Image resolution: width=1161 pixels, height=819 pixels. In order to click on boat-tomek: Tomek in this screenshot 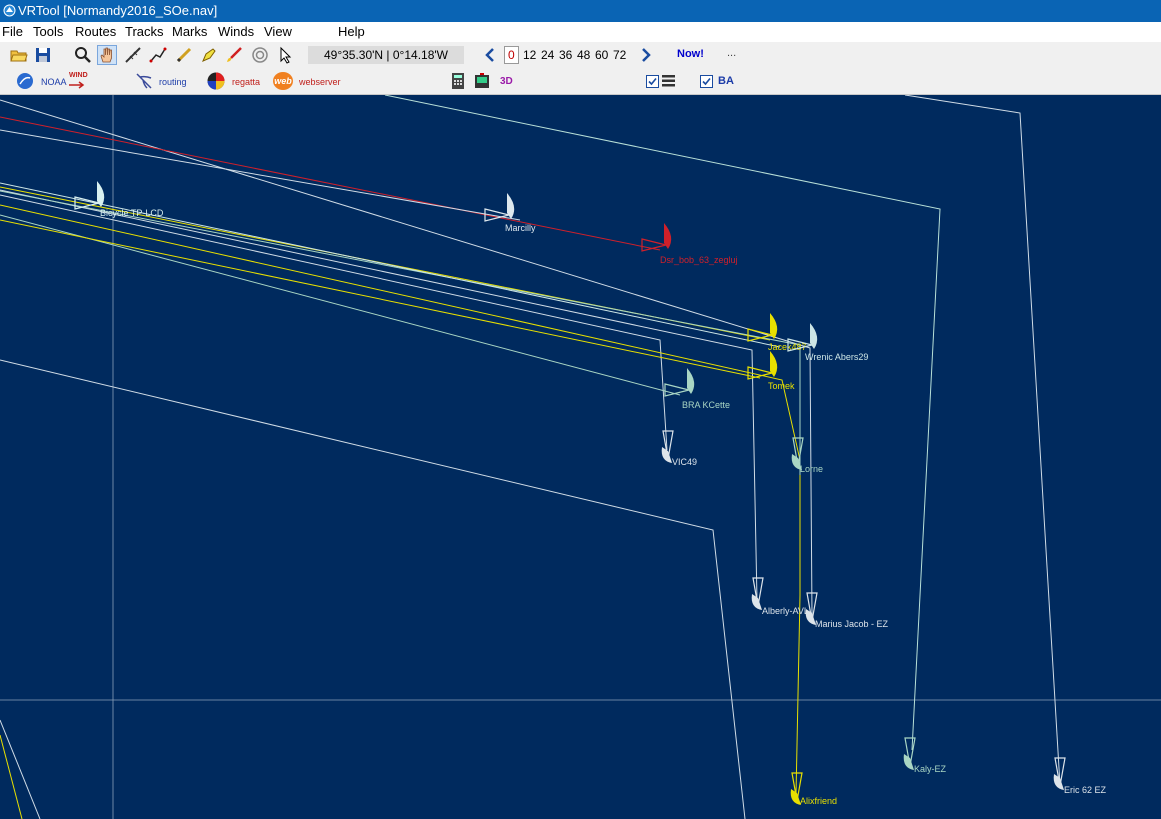, I will do `click(771, 371)`.